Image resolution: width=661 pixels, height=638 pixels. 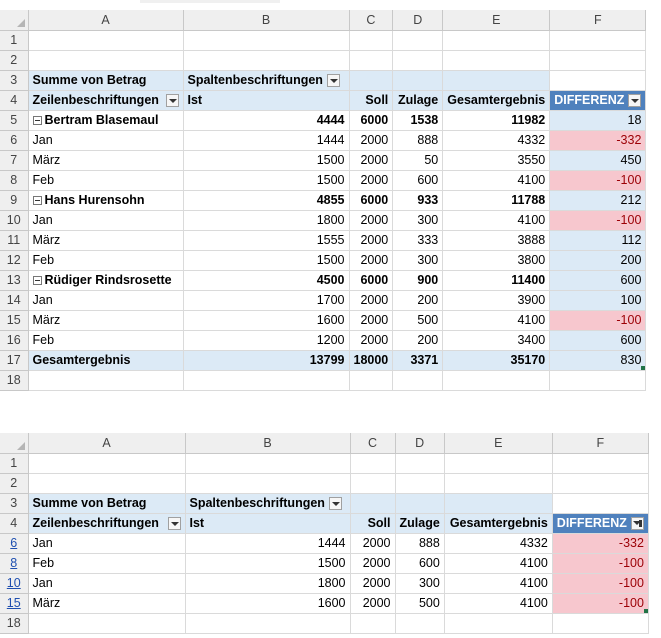 What do you see at coordinates (14, 240) in the screenshot?
I see `row-header: 11` at bounding box center [14, 240].